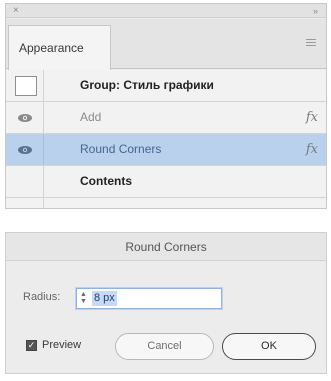 Image resolution: width=331 pixels, height=381 pixels. Describe the element at coordinates (166, 203) in the screenshot. I see `partial-row` at that location.